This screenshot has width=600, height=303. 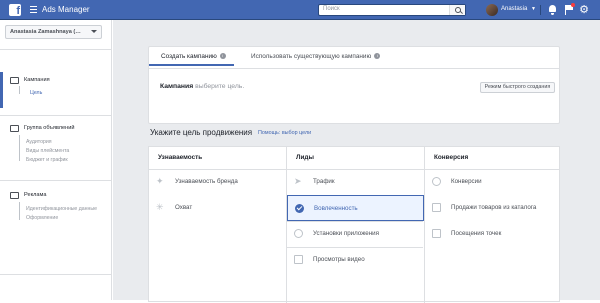 I want to click on sidebar-section-campaign: Кампания, so click(x=37, y=80).